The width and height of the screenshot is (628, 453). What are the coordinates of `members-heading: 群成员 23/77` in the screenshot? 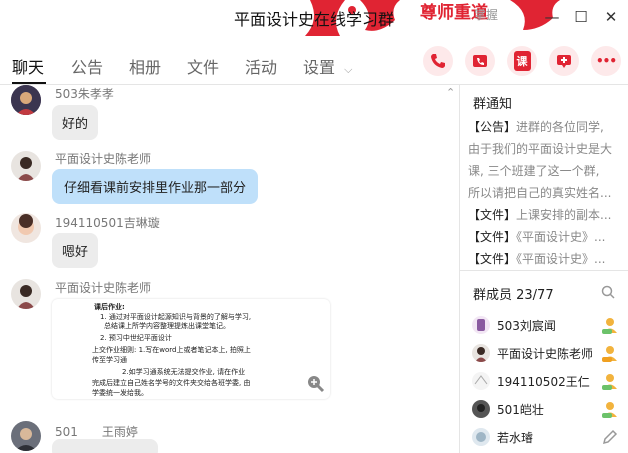 It's located at (513, 295).